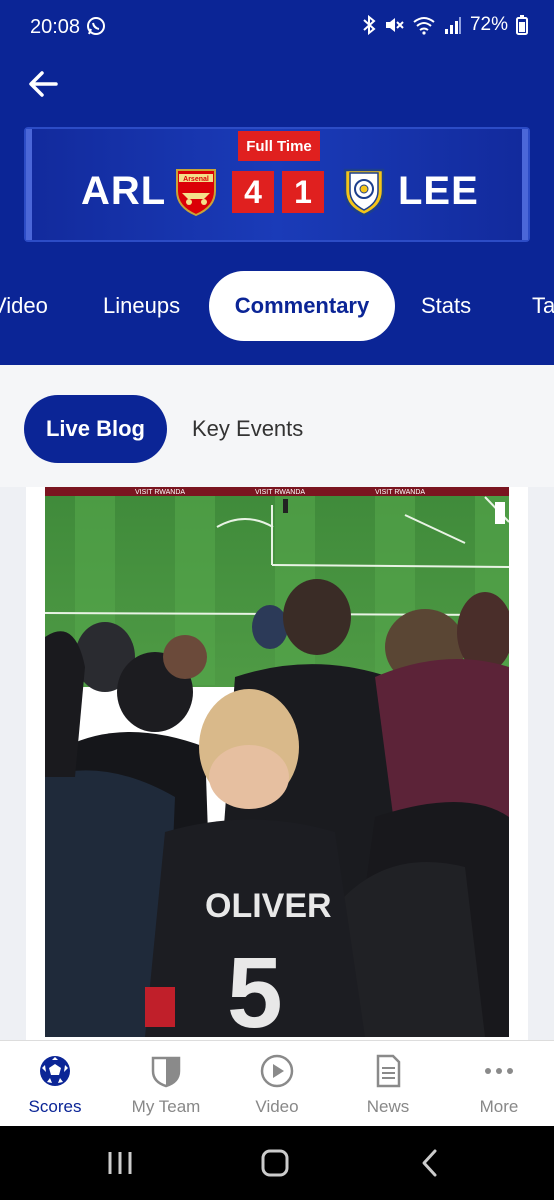 The image size is (554, 1200). Describe the element at coordinates (253, 192) in the screenshot. I see `home-score: 4` at that location.